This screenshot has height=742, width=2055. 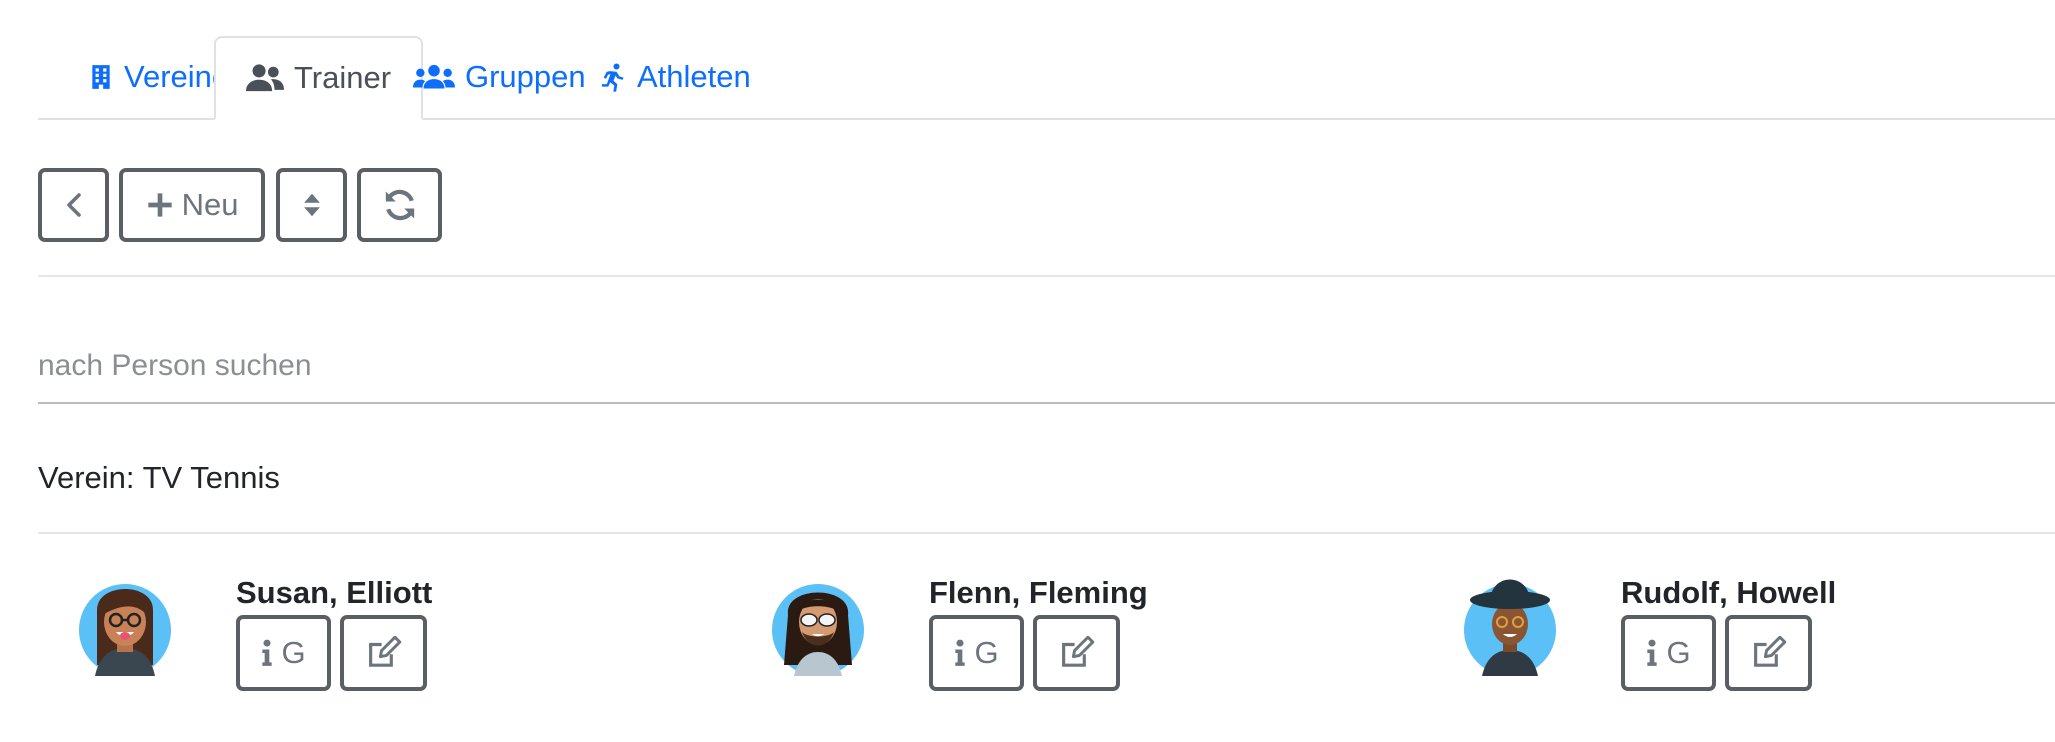 What do you see at coordinates (1038, 592) in the screenshot?
I see `person-name: Flenn, Fleming` at bounding box center [1038, 592].